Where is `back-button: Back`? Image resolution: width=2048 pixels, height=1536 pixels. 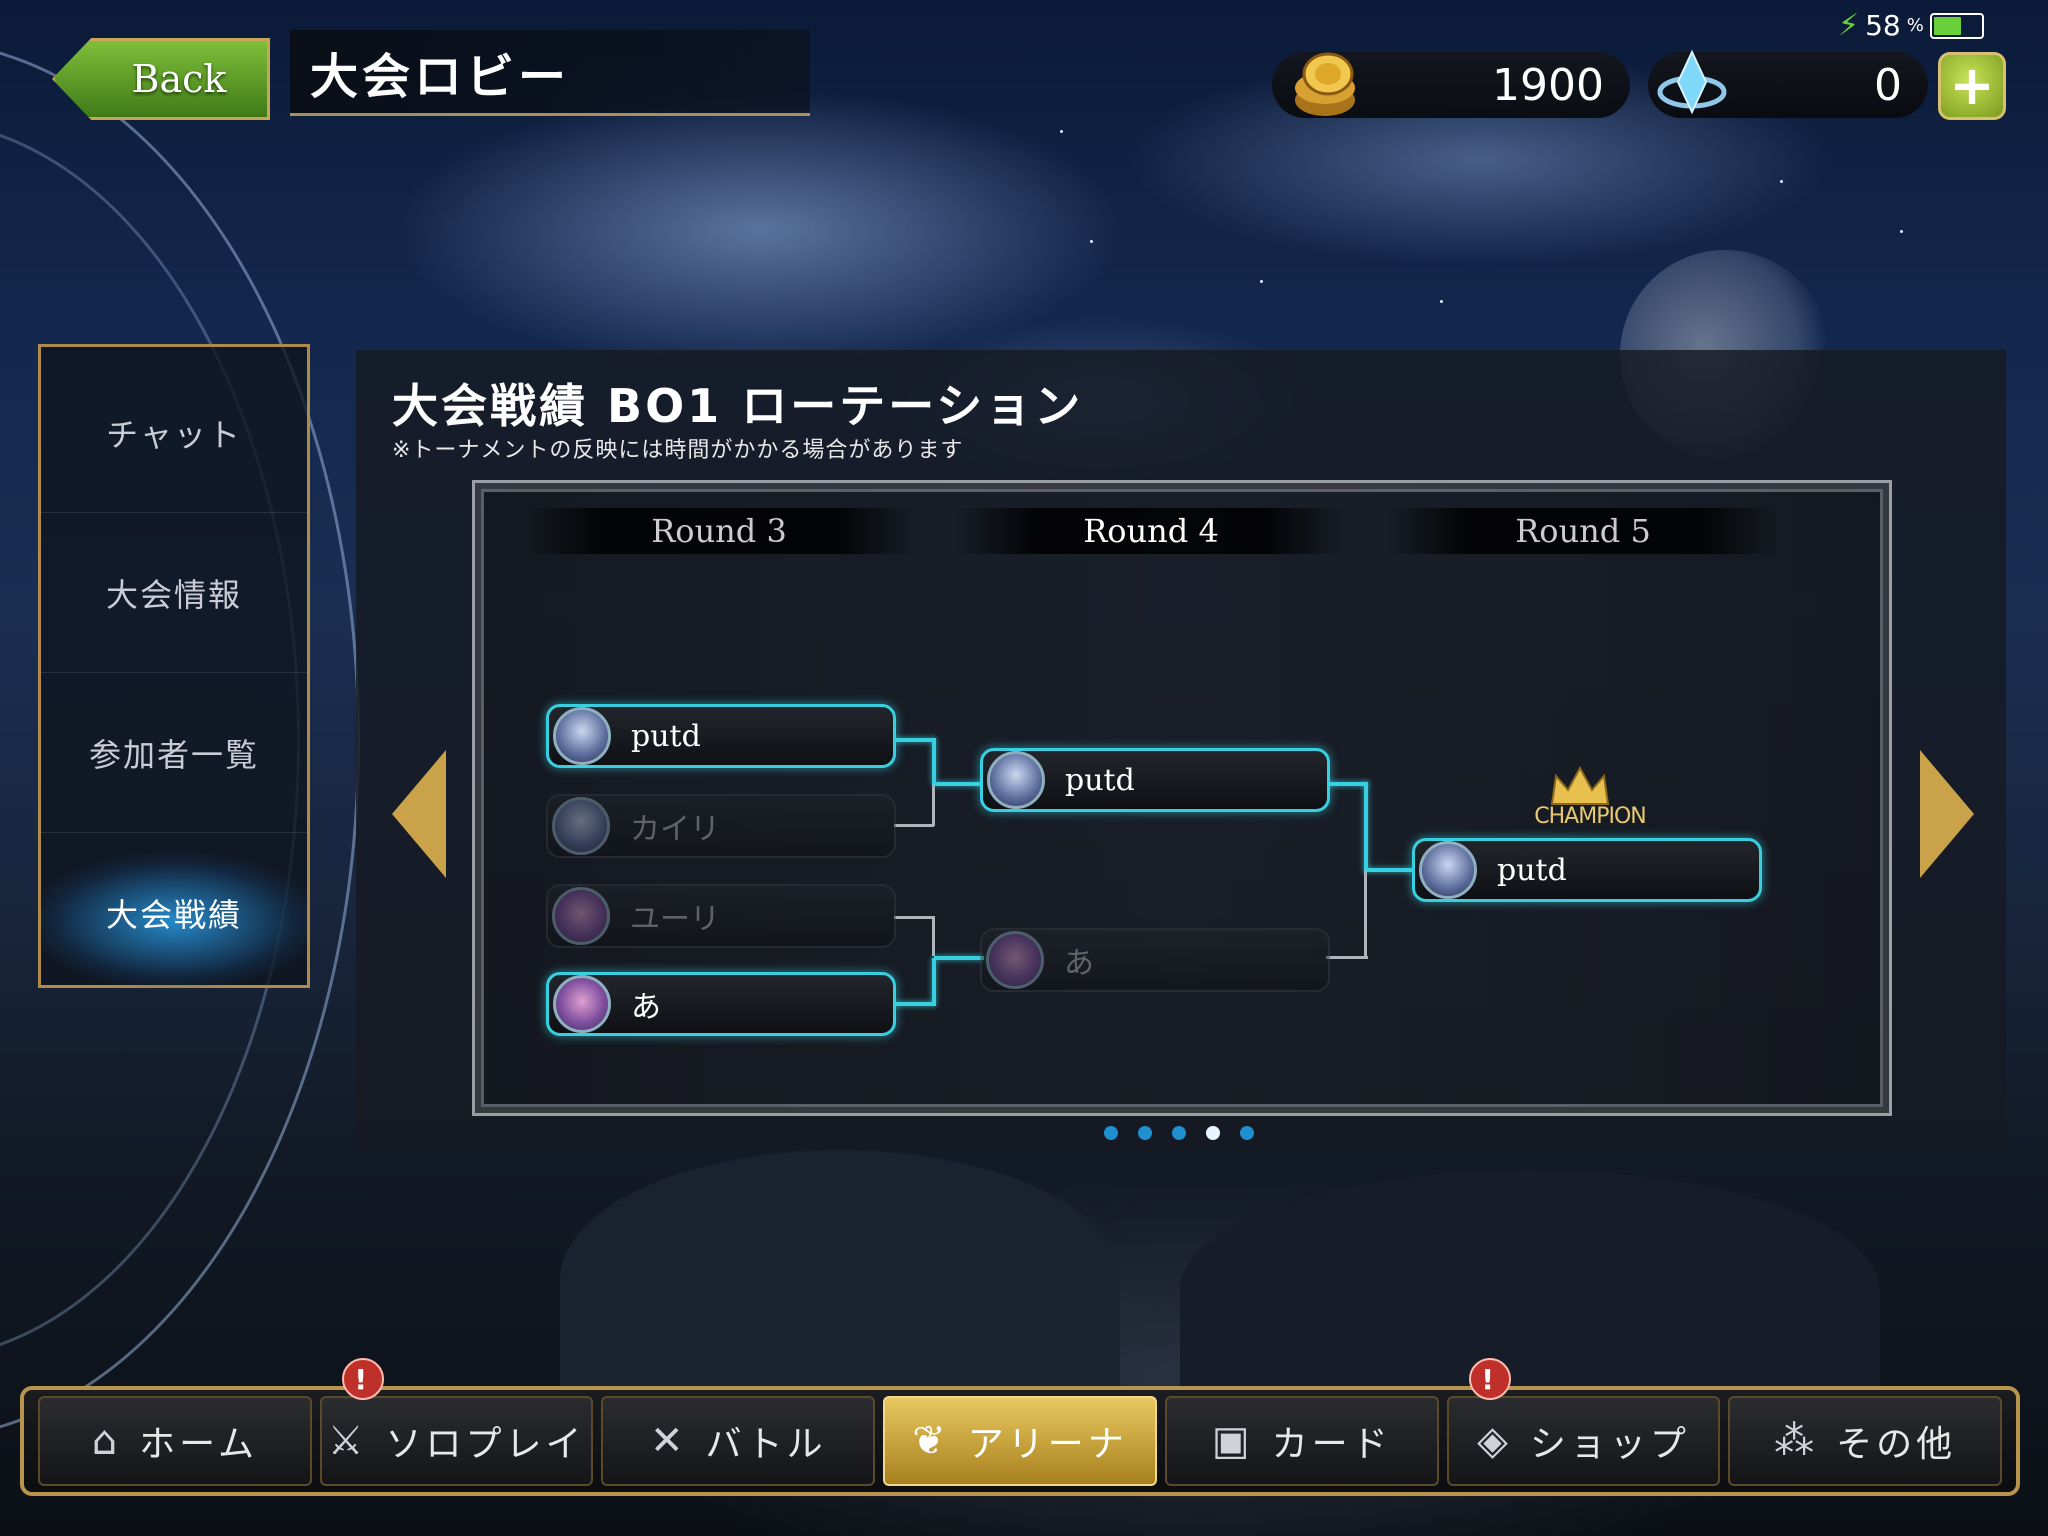 back-button: Back is located at coordinates (161, 79).